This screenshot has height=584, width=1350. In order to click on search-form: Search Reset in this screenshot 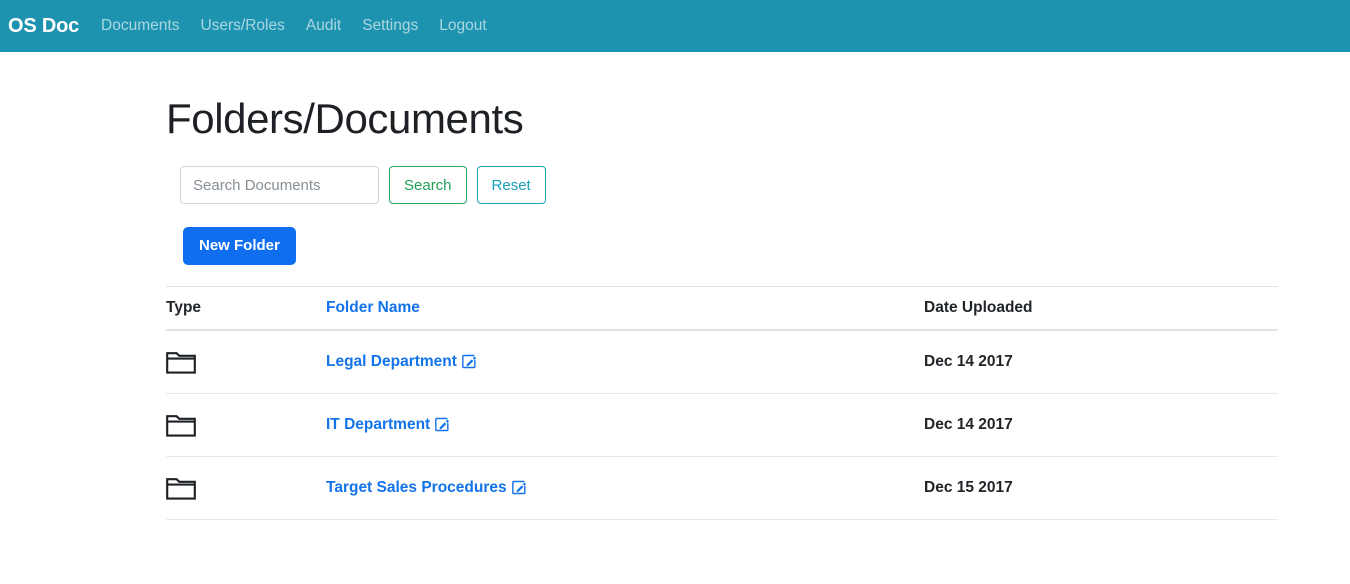, I will do `click(743, 185)`.